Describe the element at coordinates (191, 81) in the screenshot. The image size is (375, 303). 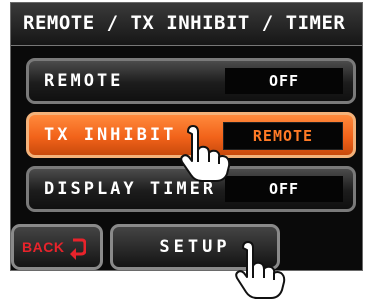
I see `menu-item-remote: REMOTE OFF` at that location.